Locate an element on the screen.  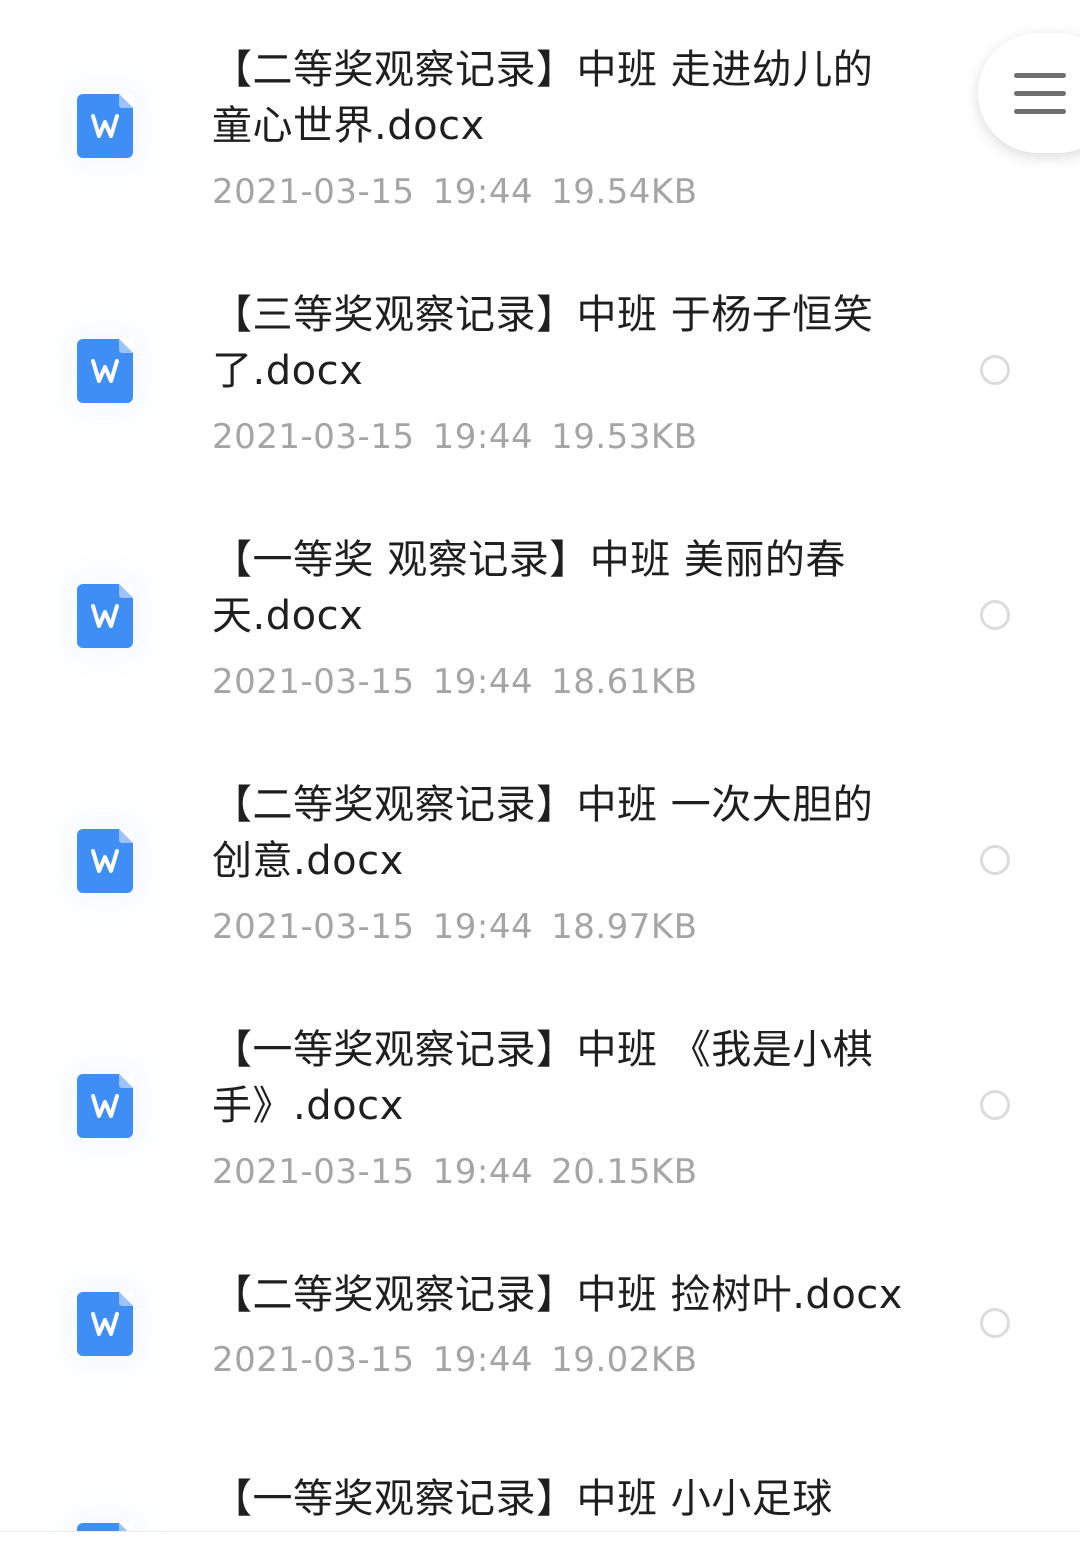
file-meta: 2021-03-15 19:44 18.97KB is located at coordinates (464, 927).